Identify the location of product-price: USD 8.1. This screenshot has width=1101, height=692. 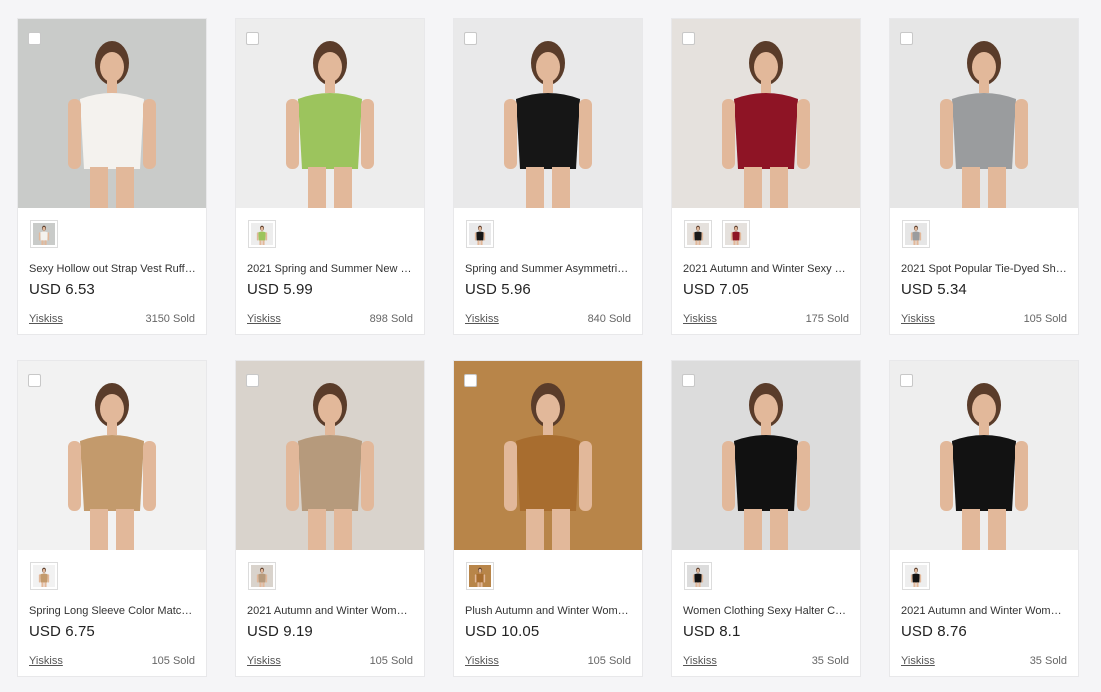
(712, 631).